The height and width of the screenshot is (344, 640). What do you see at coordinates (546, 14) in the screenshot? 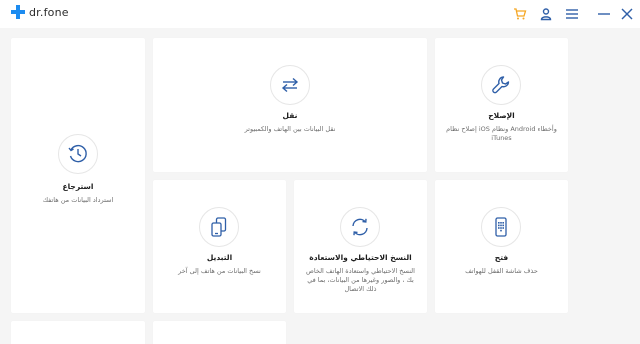
I see `account-icon` at bounding box center [546, 14].